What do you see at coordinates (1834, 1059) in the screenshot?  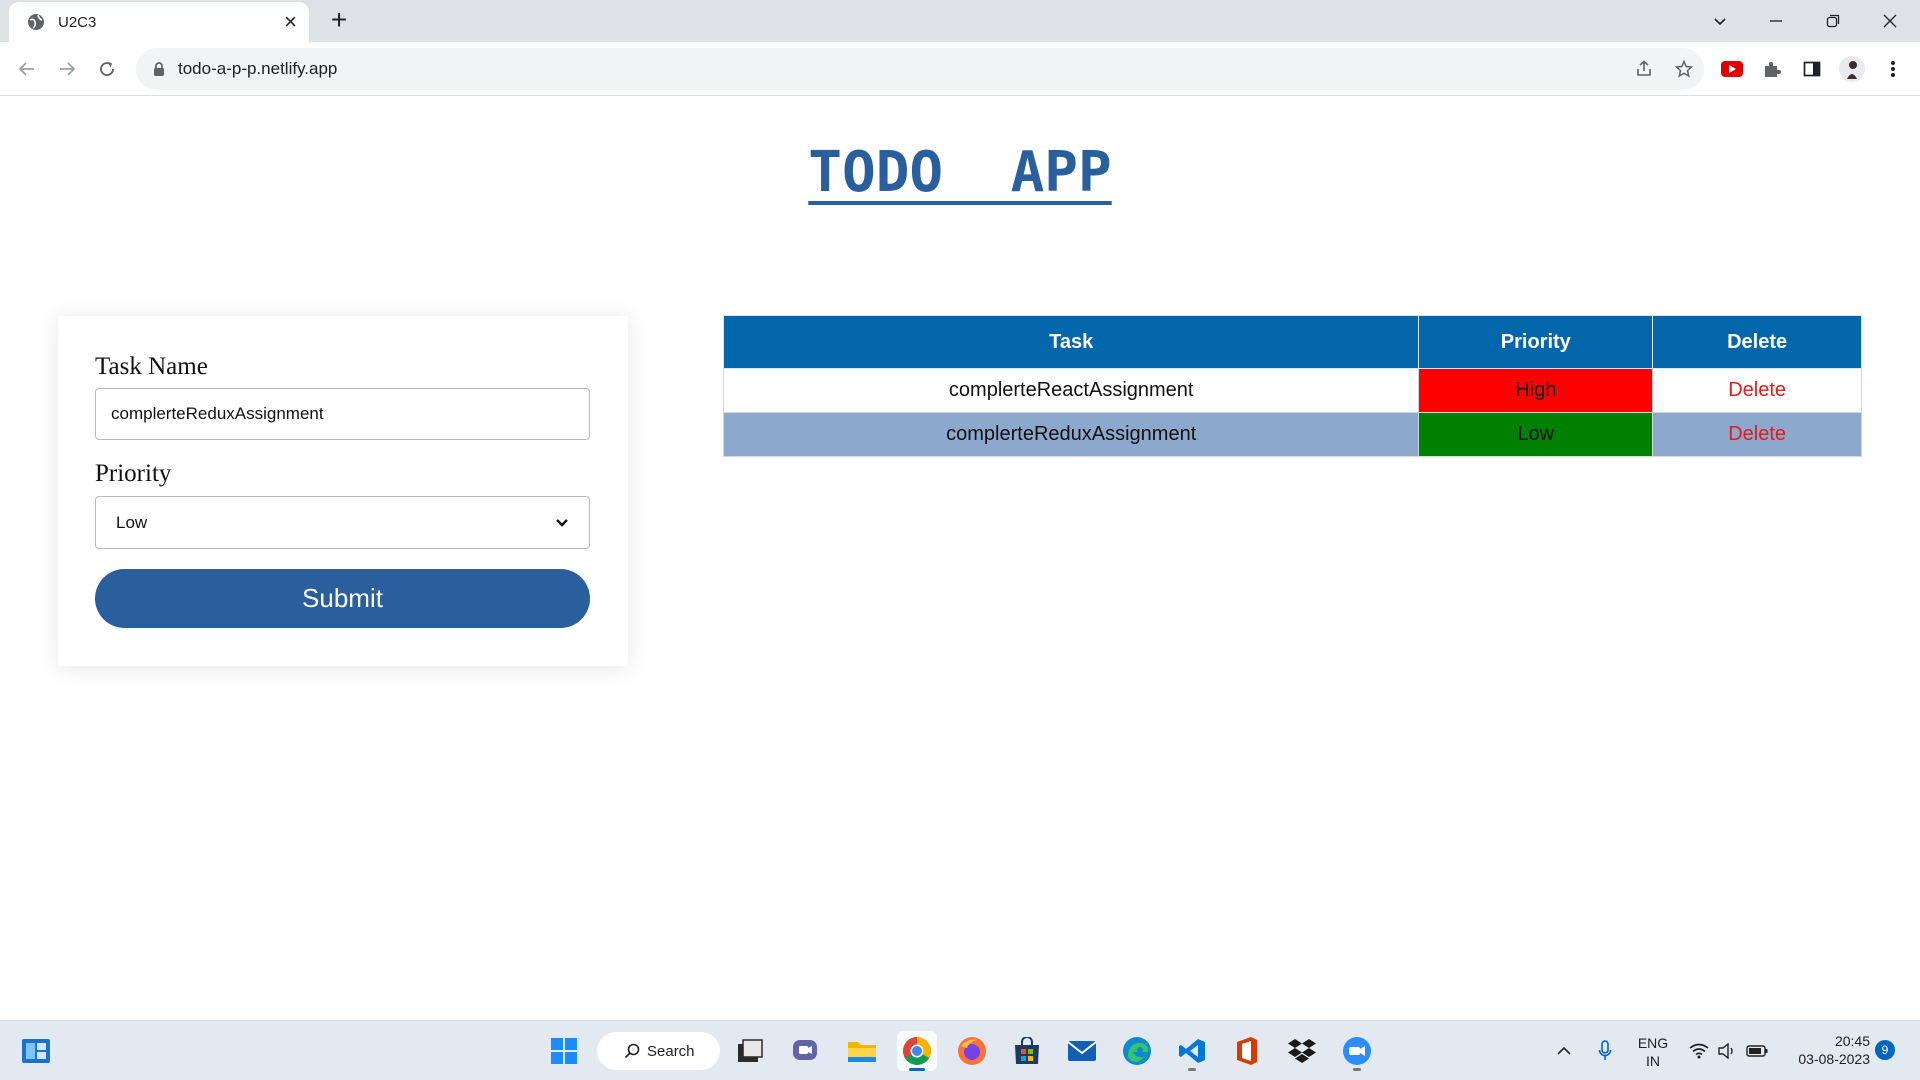 I see `clock-date: 03-08-2023` at bounding box center [1834, 1059].